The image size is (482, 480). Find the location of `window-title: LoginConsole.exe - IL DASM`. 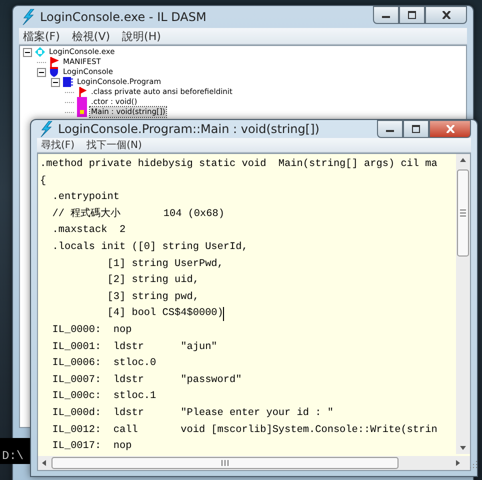

window-title: LoginConsole.exe - IL DASM is located at coordinates (124, 17).